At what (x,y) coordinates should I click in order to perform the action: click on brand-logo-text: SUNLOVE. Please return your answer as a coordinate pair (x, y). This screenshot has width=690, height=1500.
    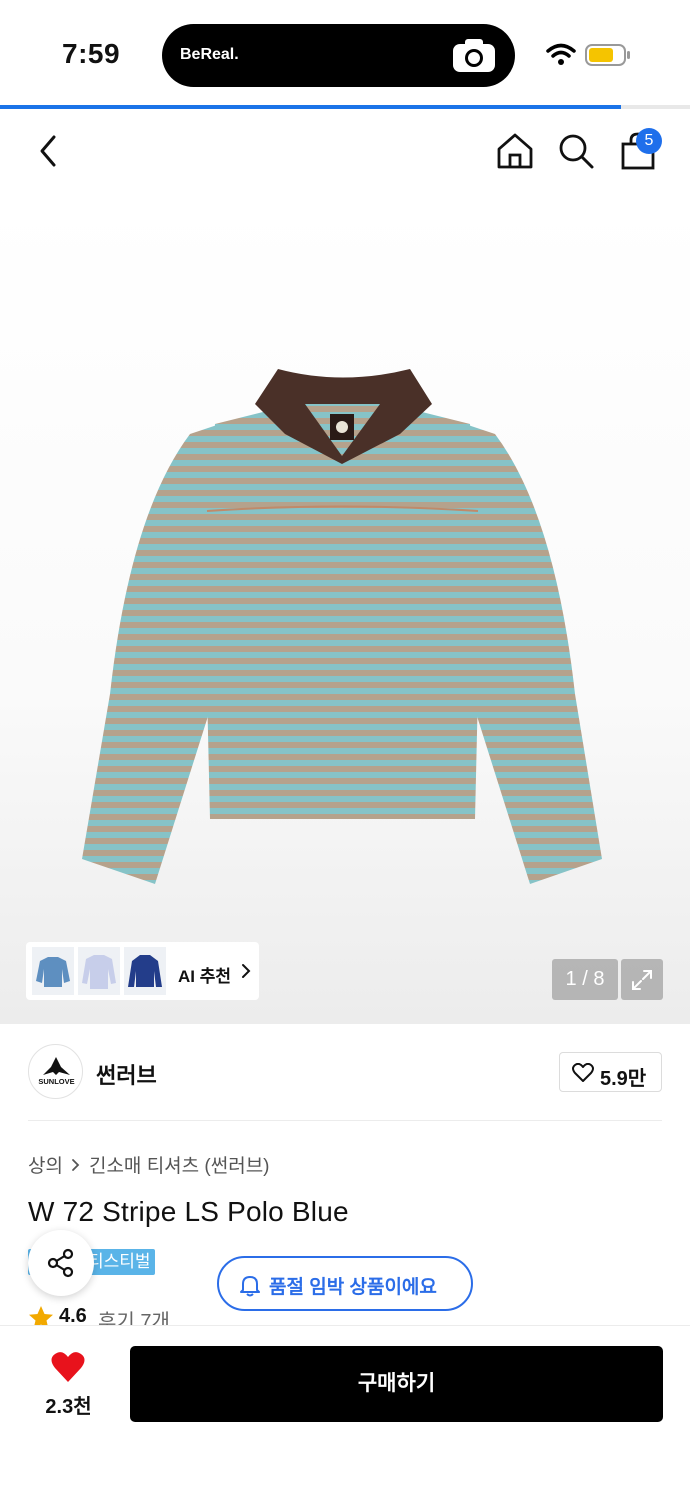
    Looking at the image, I should click on (56, 1081).